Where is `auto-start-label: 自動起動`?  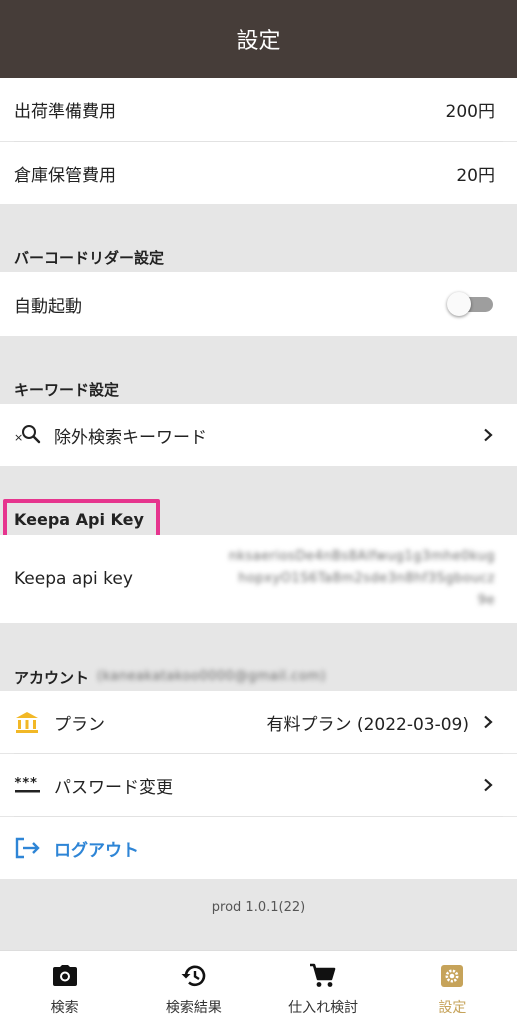
auto-start-label: 自動起動 is located at coordinates (48, 306).